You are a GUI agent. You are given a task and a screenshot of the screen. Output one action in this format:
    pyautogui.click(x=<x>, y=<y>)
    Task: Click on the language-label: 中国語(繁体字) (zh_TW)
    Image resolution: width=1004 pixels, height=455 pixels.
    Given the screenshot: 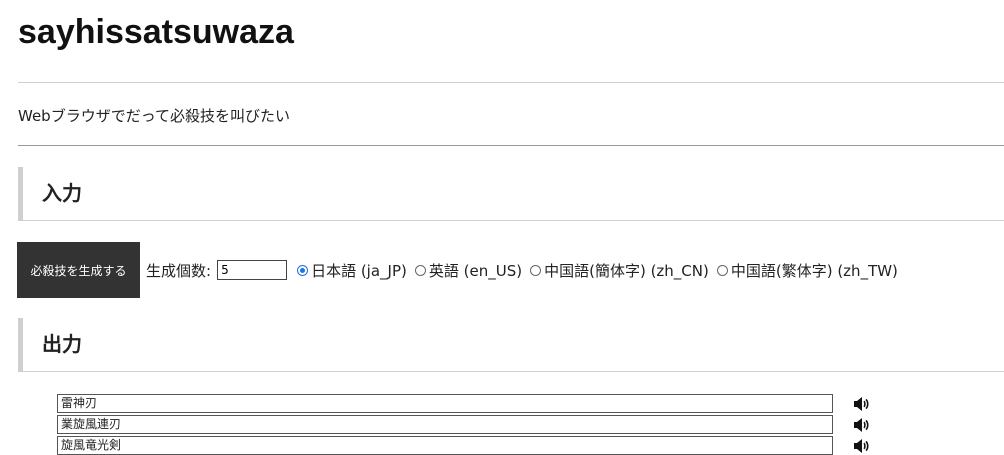 What is the action you would take?
    pyautogui.click(x=814, y=270)
    